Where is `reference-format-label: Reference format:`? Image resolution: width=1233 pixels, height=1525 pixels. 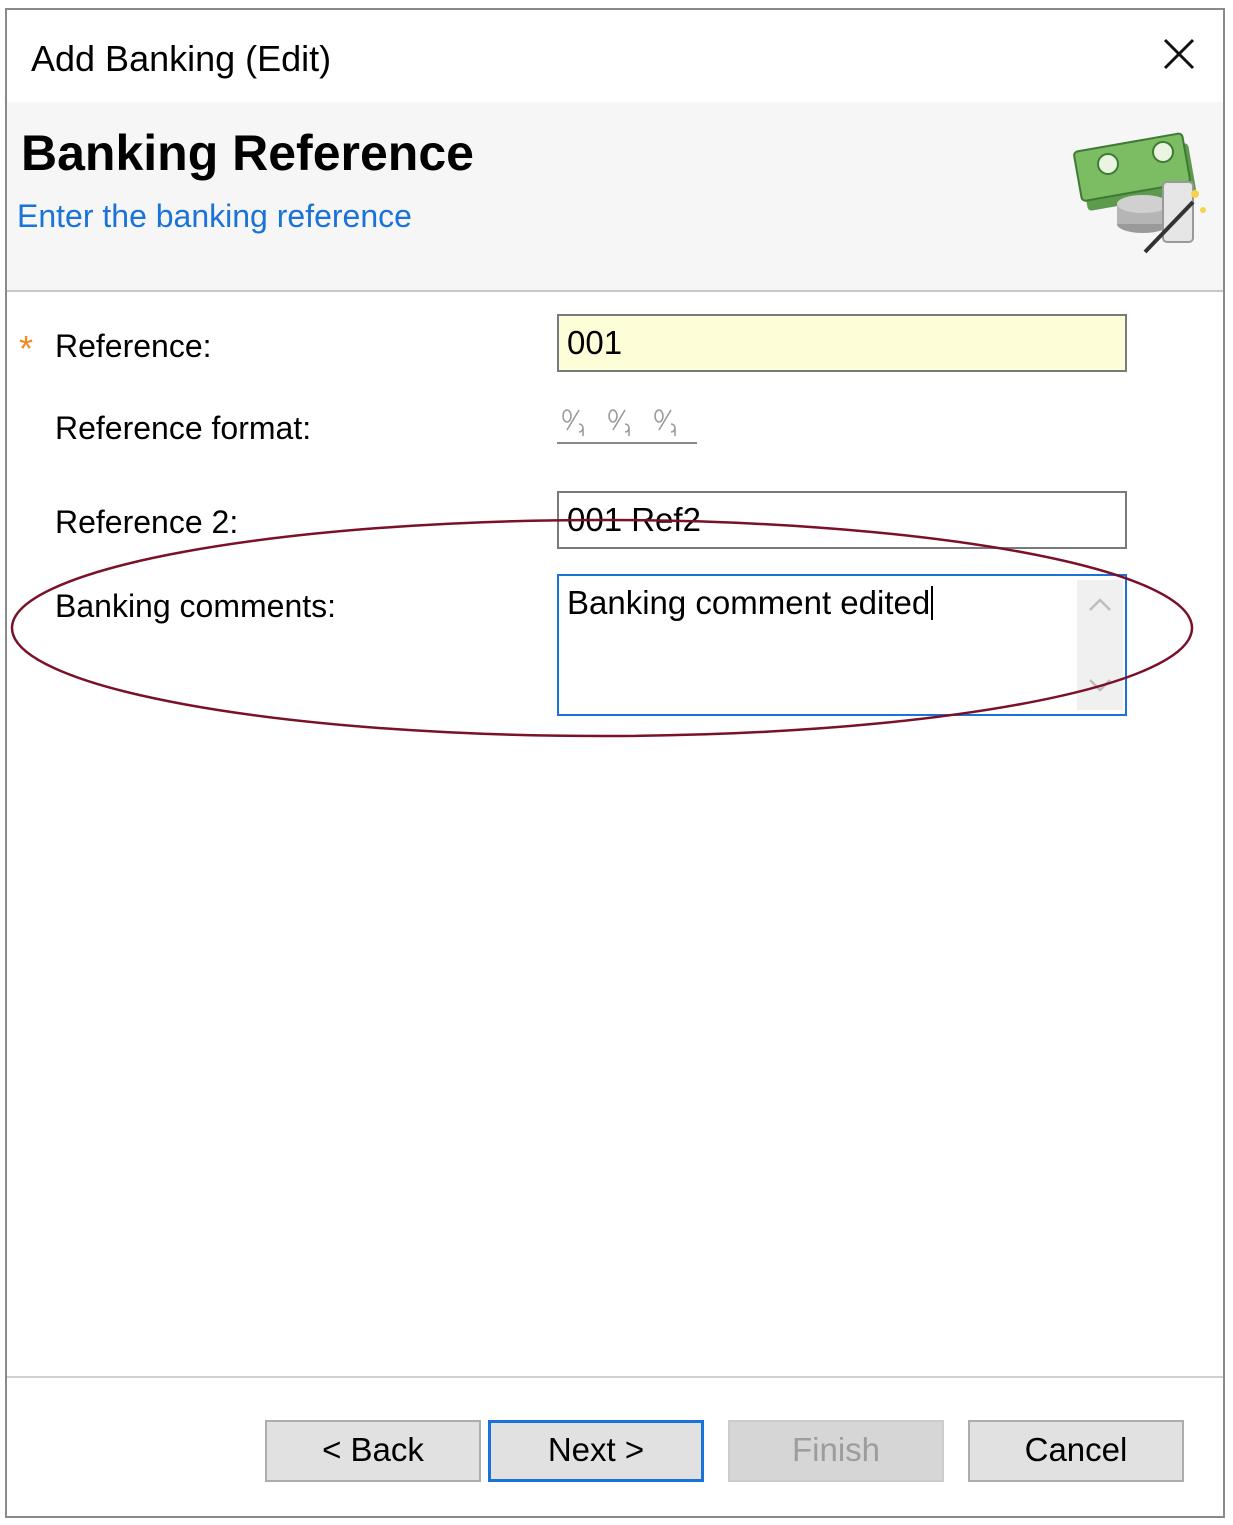 reference-format-label: Reference format: is located at coordinates (183, 428).